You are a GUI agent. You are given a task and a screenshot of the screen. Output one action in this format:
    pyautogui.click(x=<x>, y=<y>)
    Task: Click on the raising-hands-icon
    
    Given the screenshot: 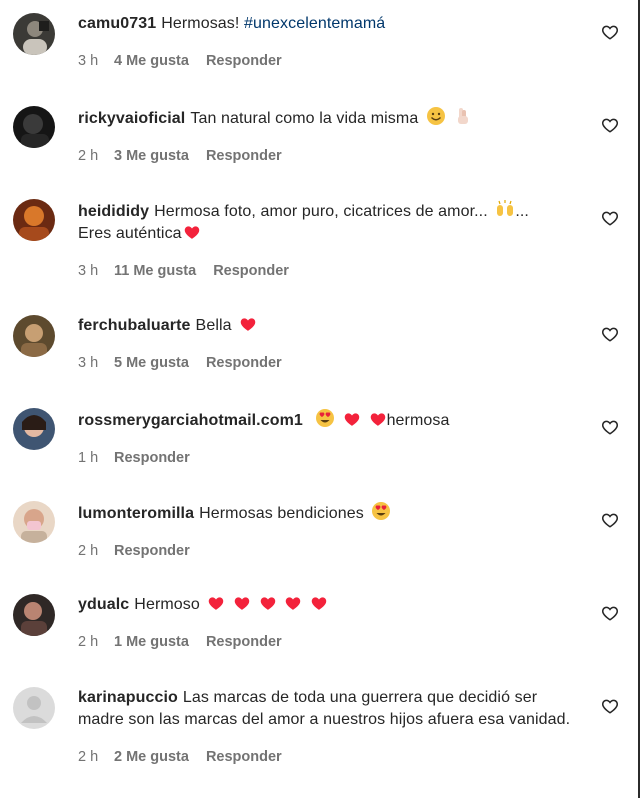 What is the action you would take?
    pyautogui.click(x=505, y=208)
    